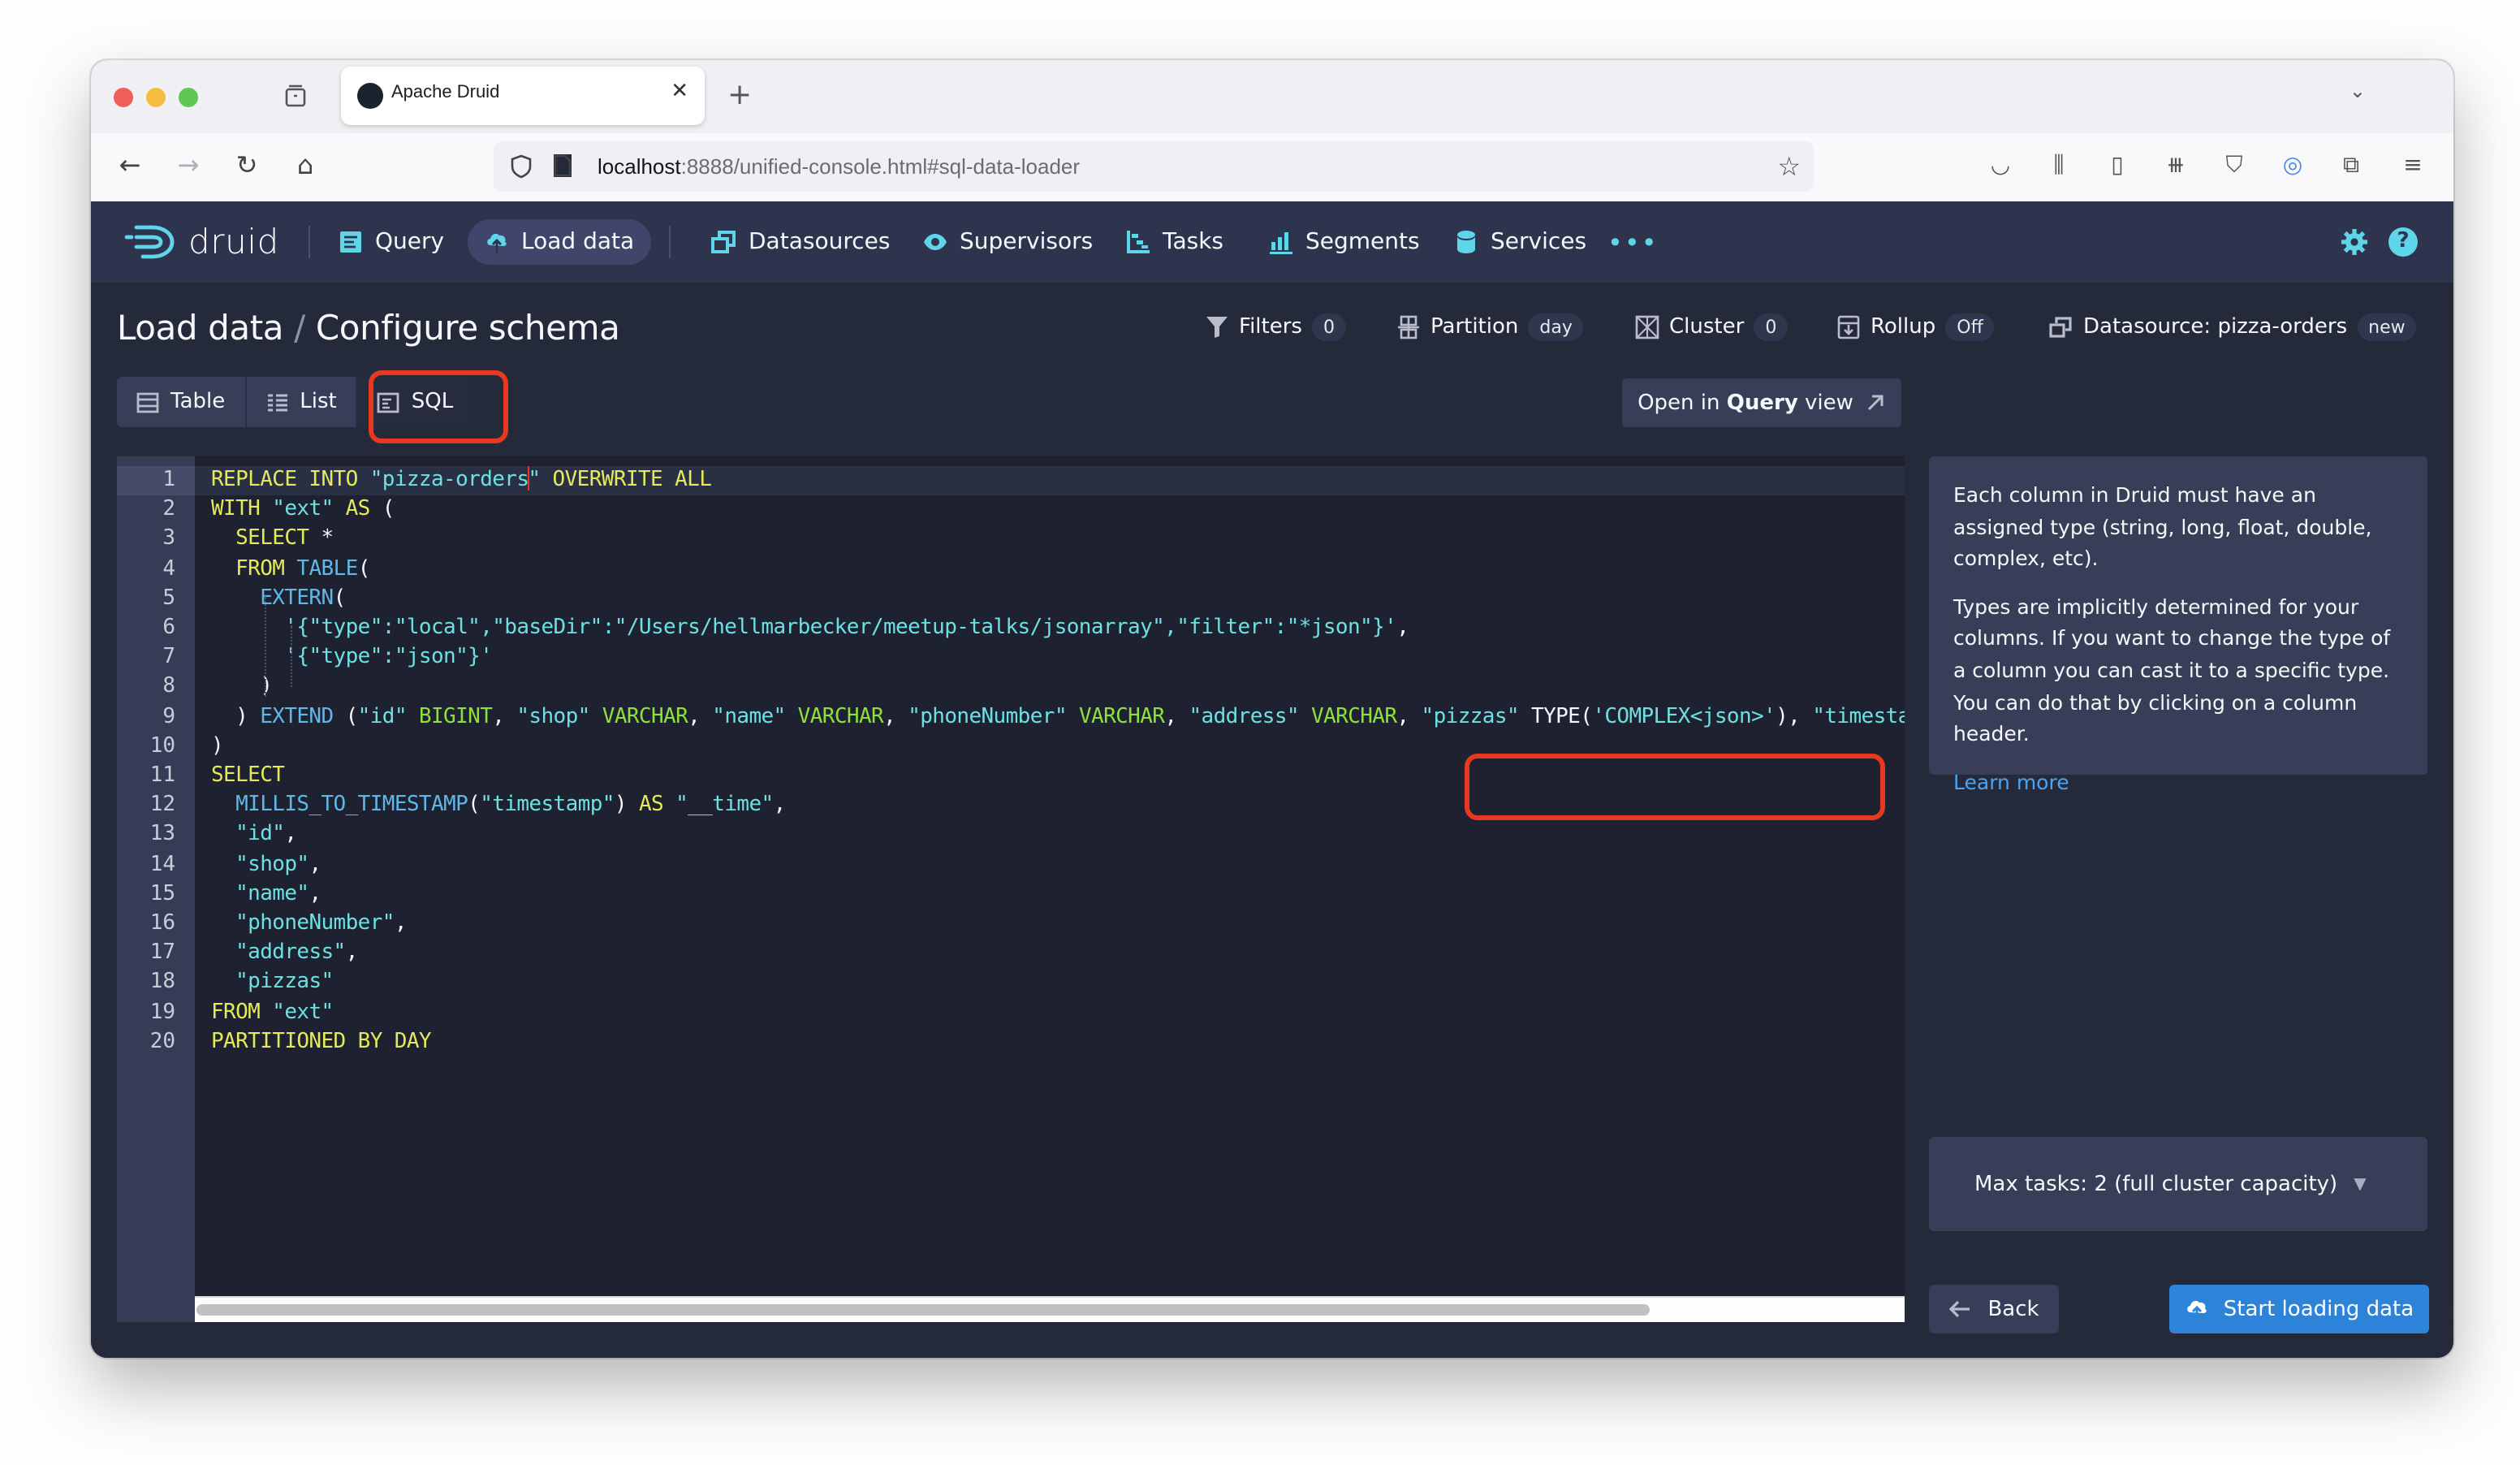 This screenshot has height=1465, width=2520. What do you see at coordinates (278, 538) in the screenshot?
I see `code-token: SELECT` at bounding box center [278, 538].